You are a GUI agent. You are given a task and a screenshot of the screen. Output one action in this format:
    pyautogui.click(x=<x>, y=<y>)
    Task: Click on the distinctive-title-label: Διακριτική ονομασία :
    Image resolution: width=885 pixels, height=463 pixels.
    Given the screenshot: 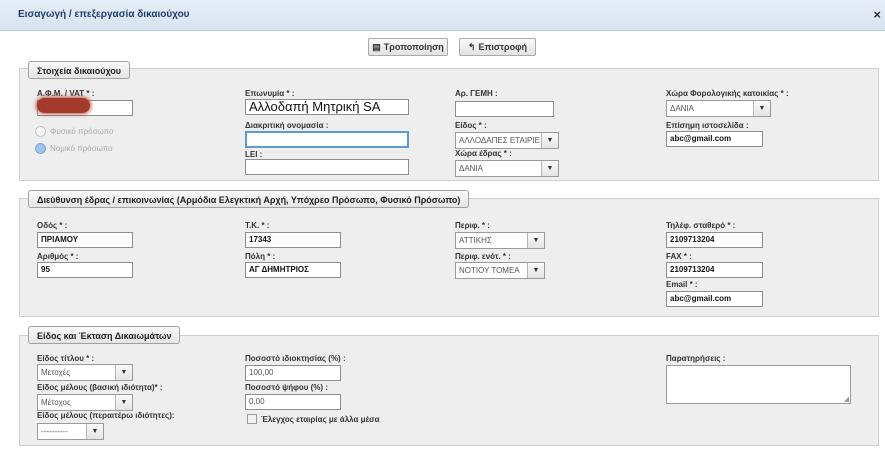 What is the action you would take?
    pyautogui.click(x=287, y=125)
    